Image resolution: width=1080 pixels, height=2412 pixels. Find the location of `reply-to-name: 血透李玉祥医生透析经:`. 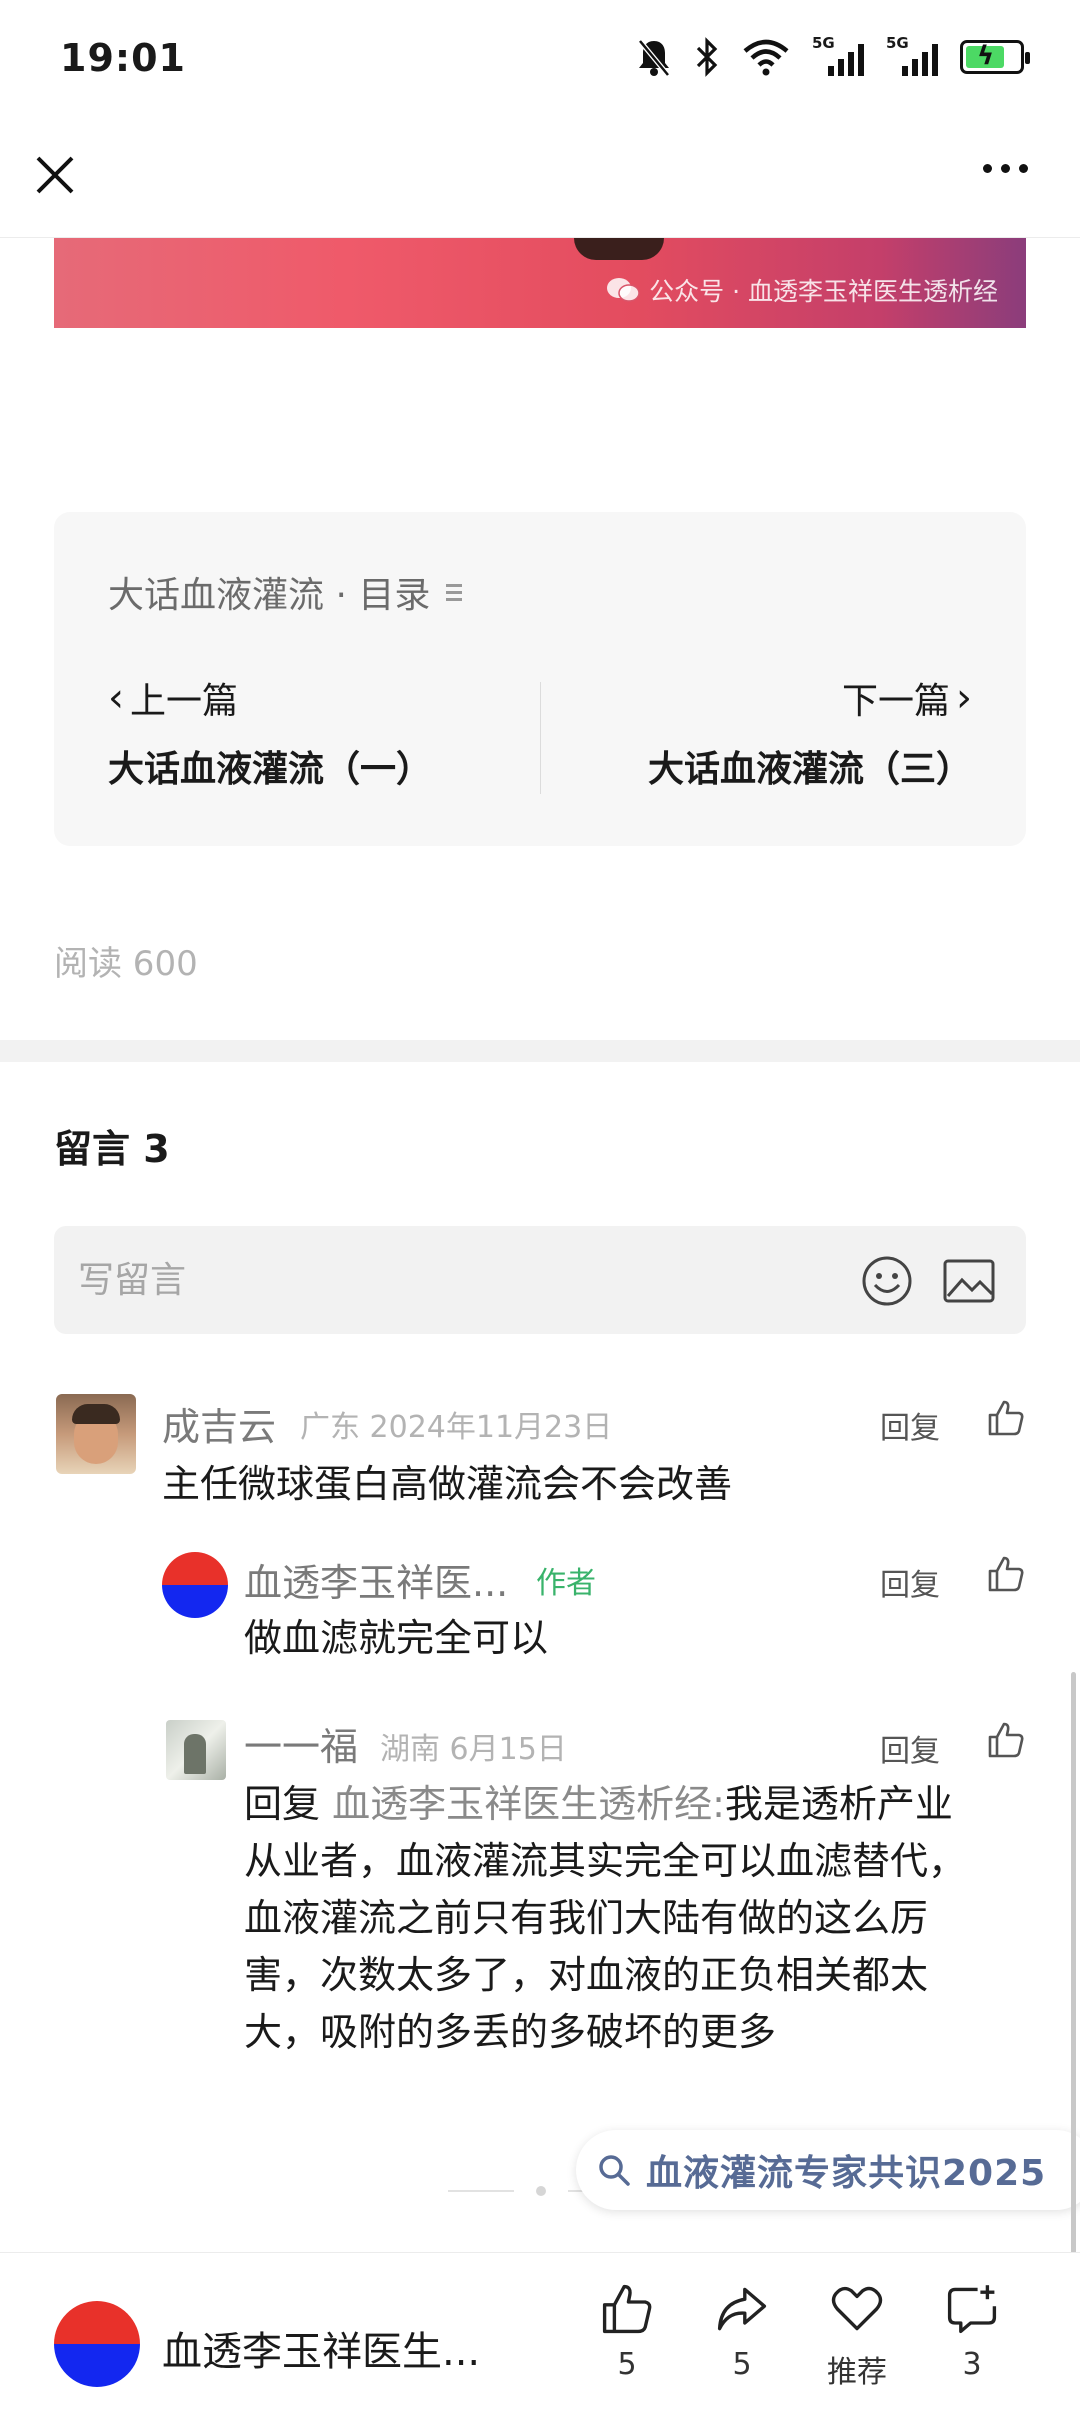

reply-to-name: 血透李玉祥医生透析经: is located at coordinates (528, 1804).